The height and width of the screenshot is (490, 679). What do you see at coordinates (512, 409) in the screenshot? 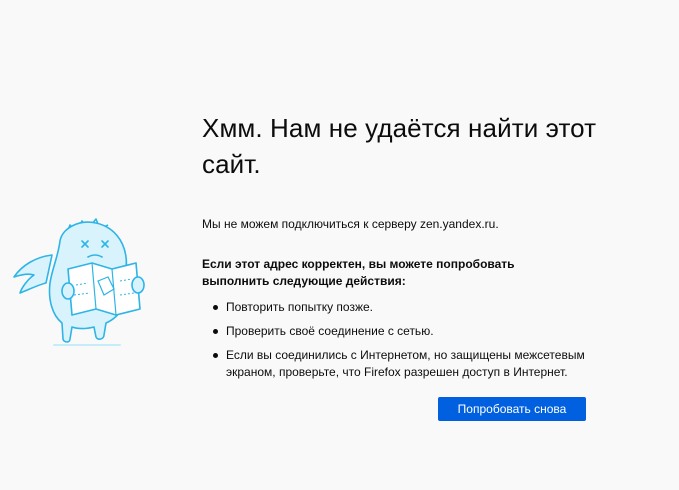
I see `retry-button: Попробовать снова` at bounding box center [512, 409].